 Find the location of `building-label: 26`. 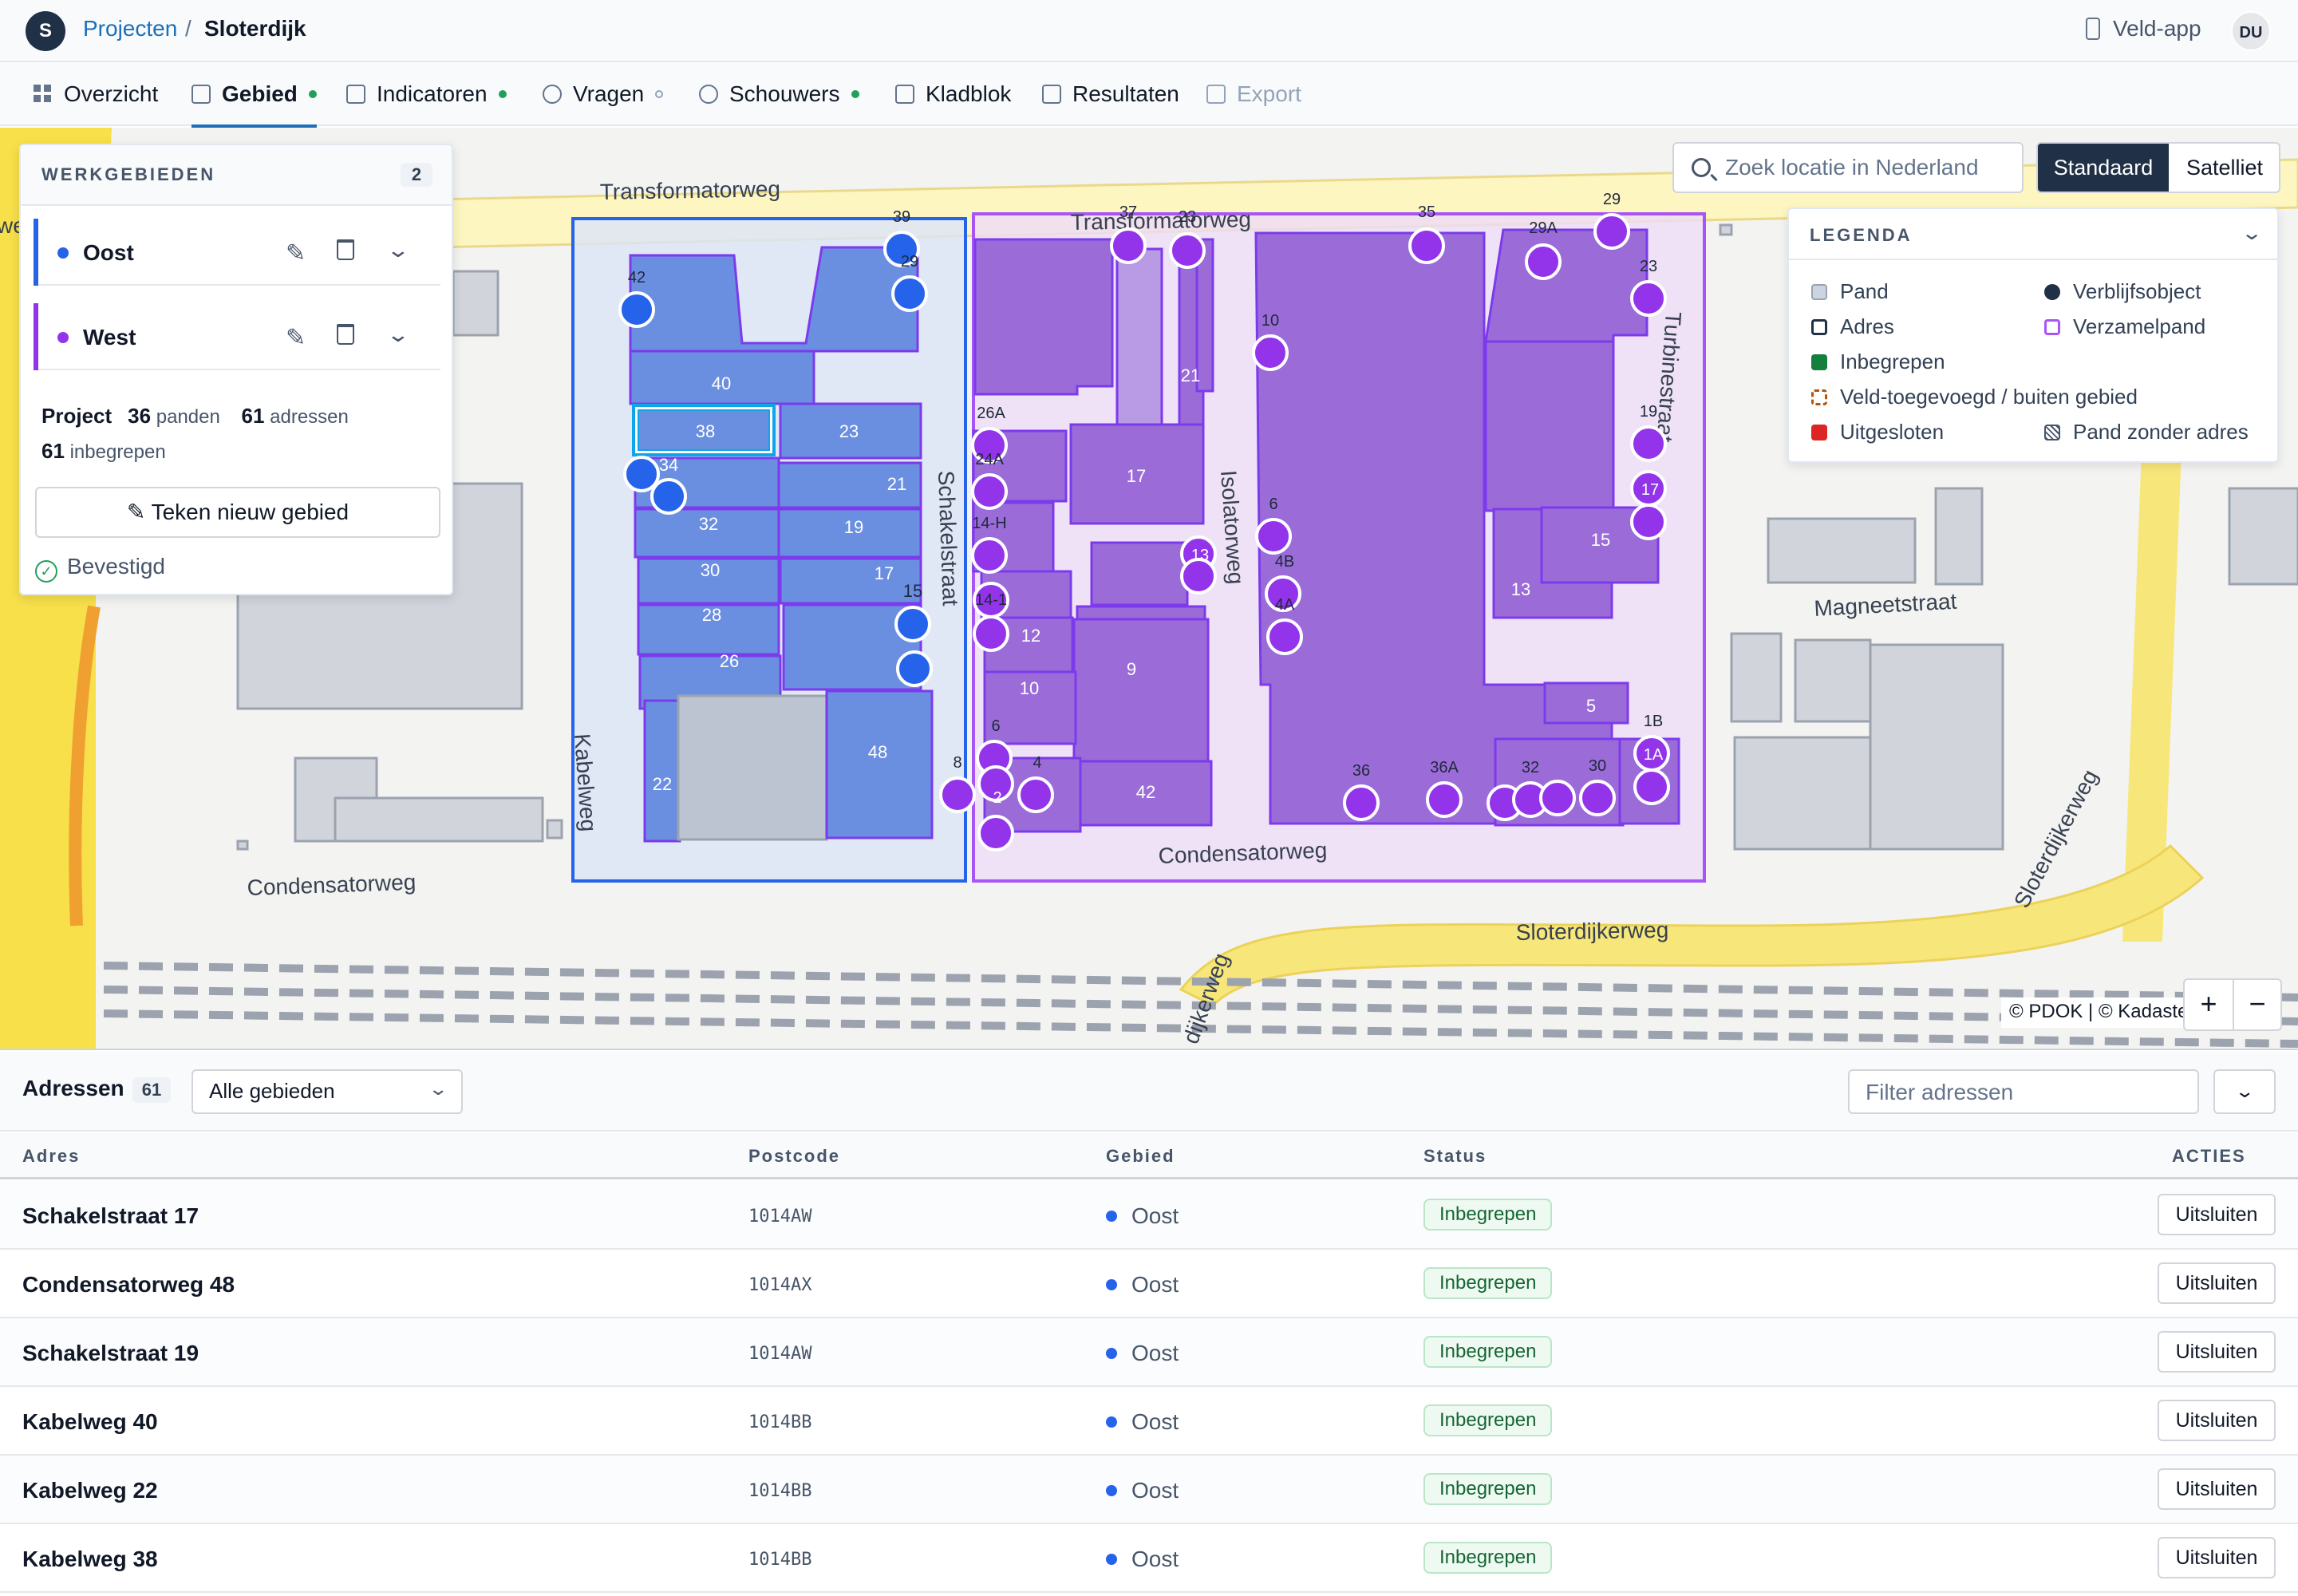

building-label: 26 is located at coordinates (729, 661).